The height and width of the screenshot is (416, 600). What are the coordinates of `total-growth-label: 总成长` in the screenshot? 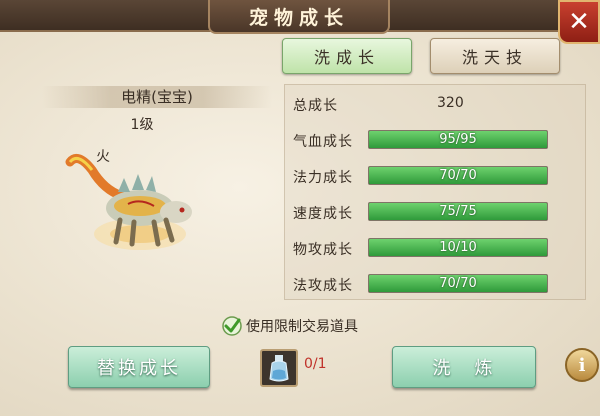 It's located at (315, 106).